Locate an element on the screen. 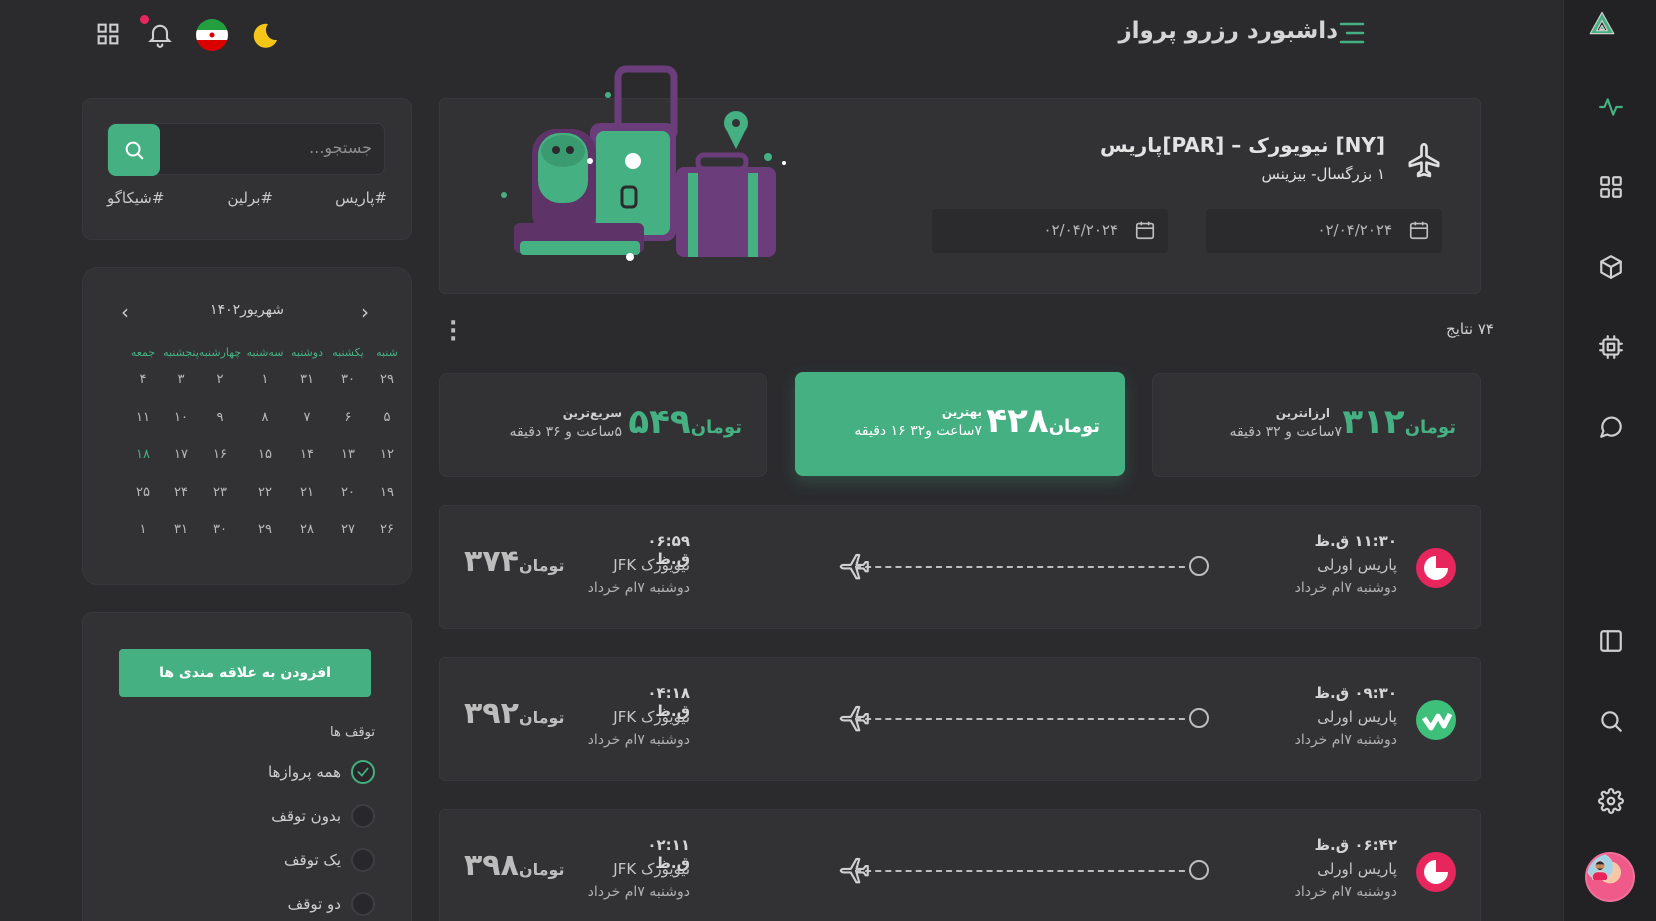 Image resolution: width=1656 pixels, height=921 pixels. calendar-day: ۶ is located at coordinates (348, 417).